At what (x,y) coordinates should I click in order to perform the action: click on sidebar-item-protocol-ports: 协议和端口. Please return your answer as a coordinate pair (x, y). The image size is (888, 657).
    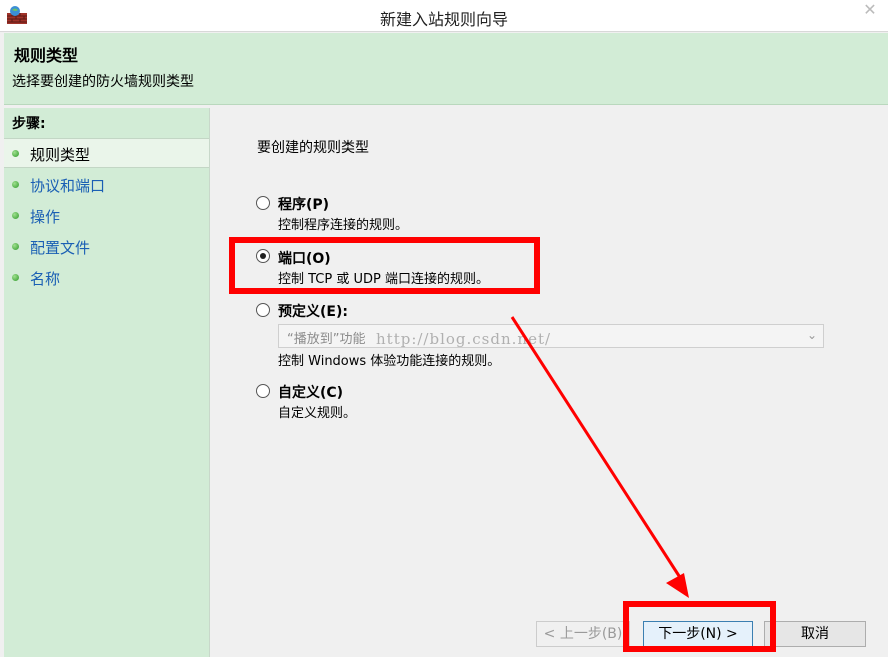
    Looking at the image, I should click on (106, 185).